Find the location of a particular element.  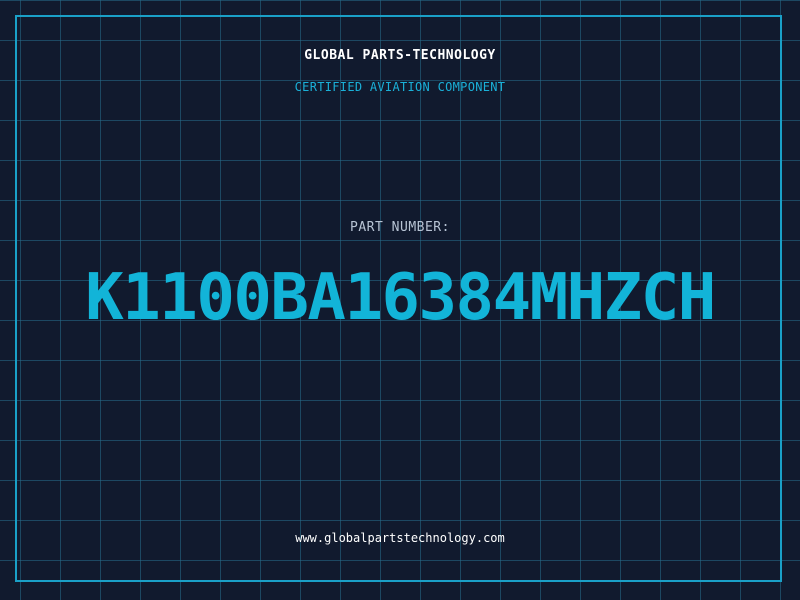

company-name: GLOBAL PARTS-TECHNOLOGY is located at coordinates (400, 55).